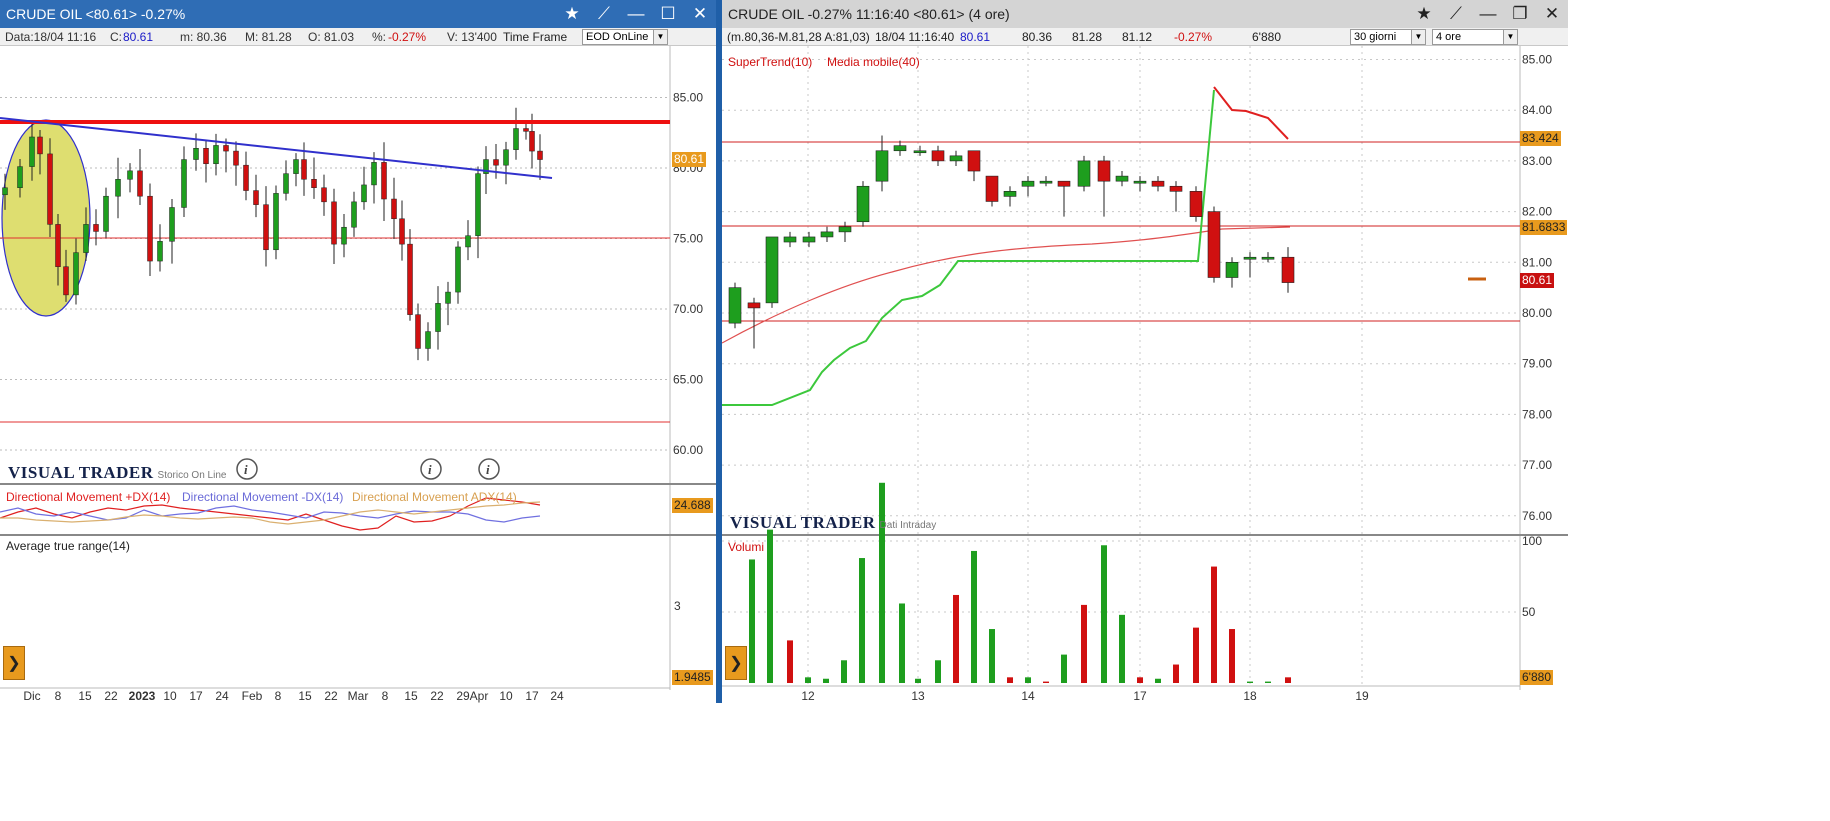 This screenshot has height=821, width=1830. I want to click on support-tag: 81.6833, so click(1544, 227).